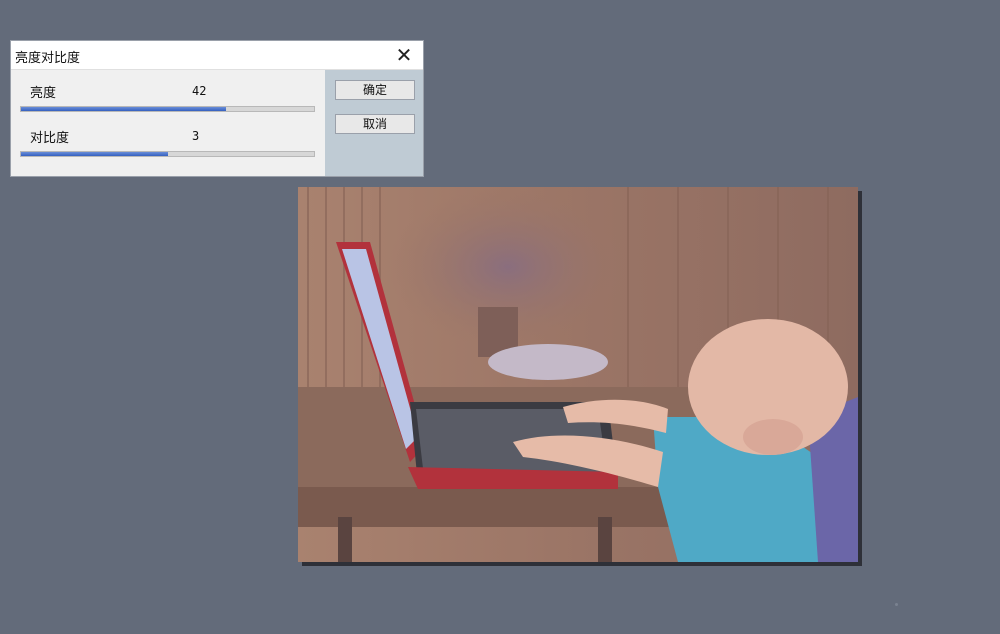  What do you see at coordinates (168, 123) in the screenshot?
I see `slider-panel: 亮度 42 对比度 3` at bounding box center [168, 123].